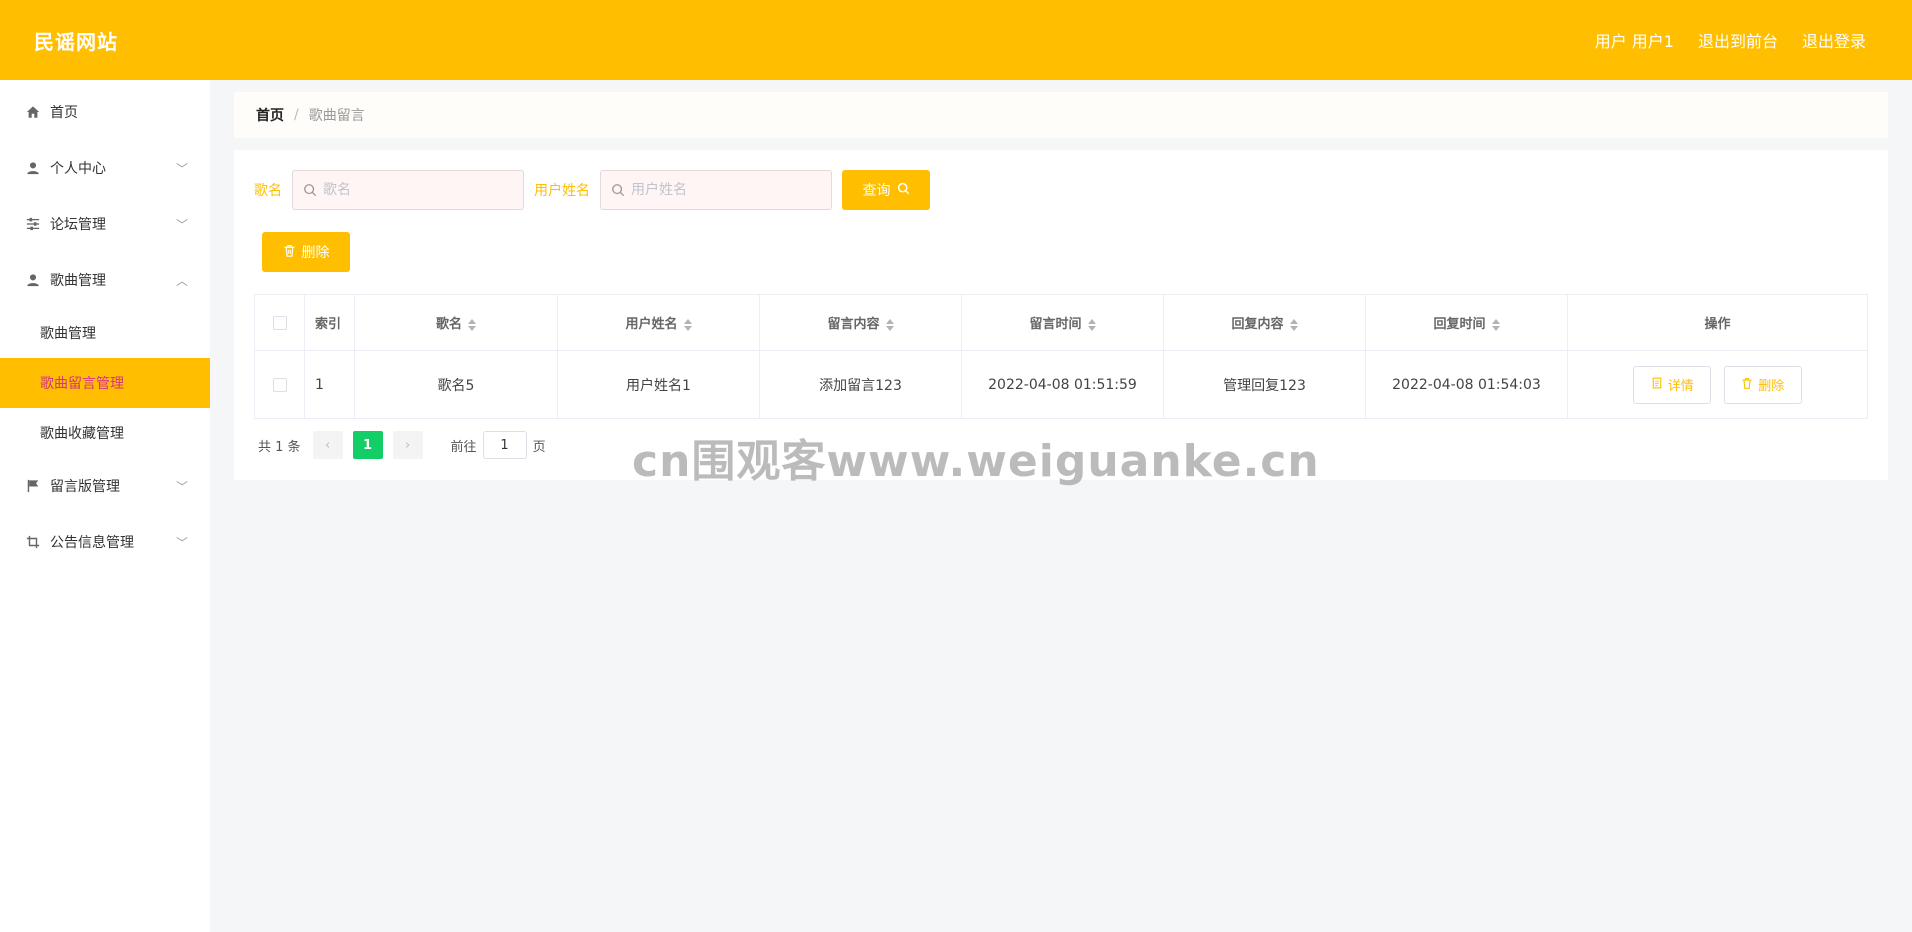 The image size is (1912, 932). Describe the element at coordinates (279, 447) in the screenshot. I see `pagination-total: 共 1 条` at that location.